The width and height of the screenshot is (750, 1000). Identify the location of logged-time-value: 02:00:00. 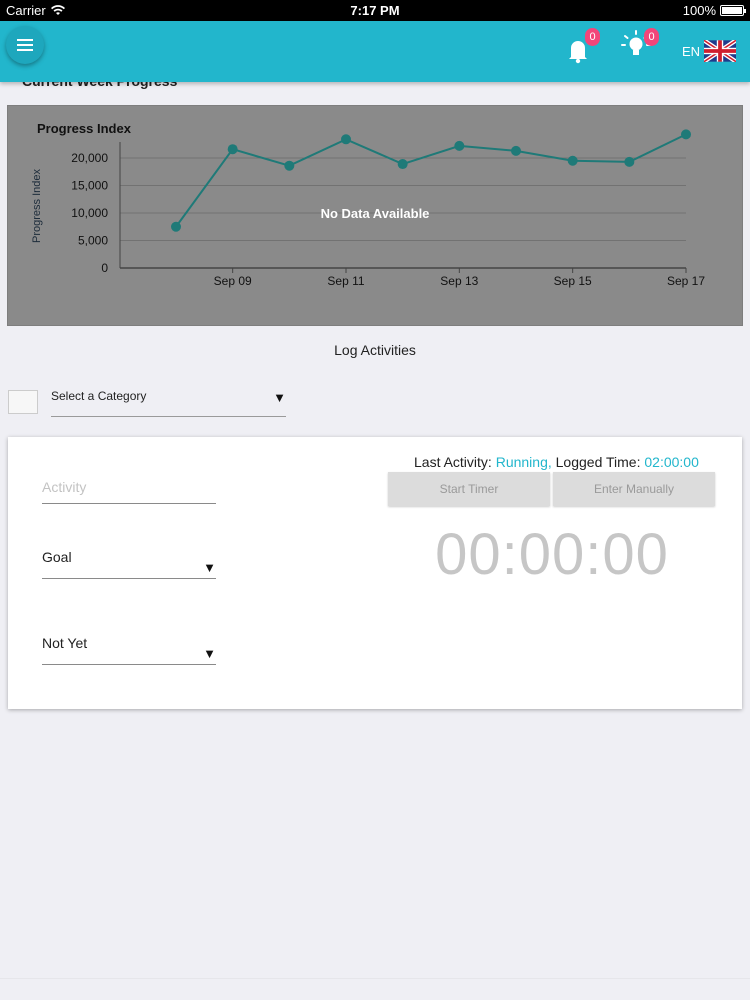
(671, 462).